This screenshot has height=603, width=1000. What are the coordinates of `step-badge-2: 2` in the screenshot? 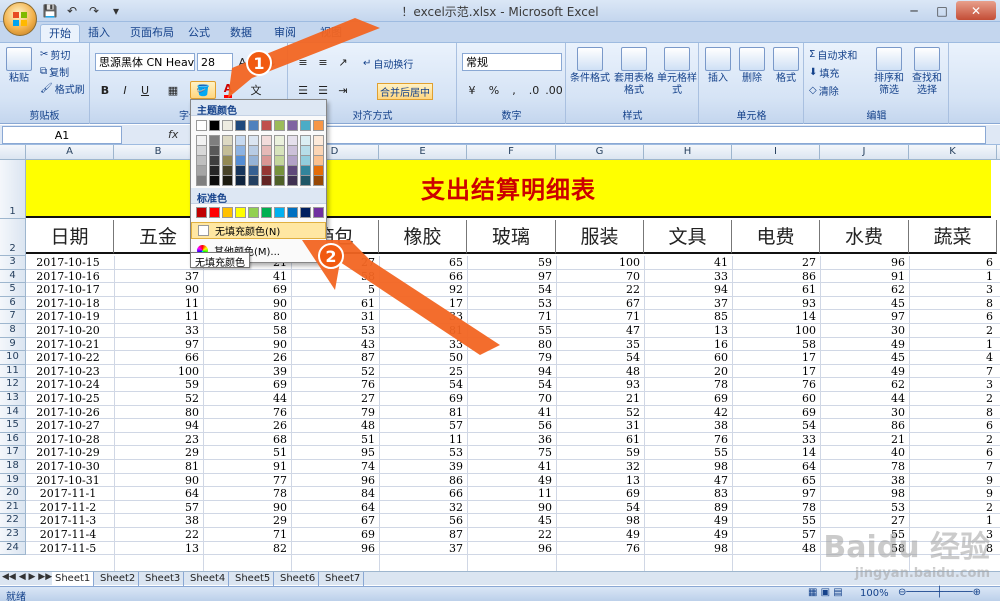 It's located at (331, 256).